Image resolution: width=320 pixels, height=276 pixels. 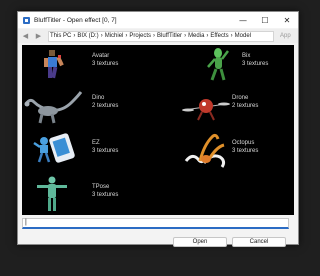 What do you see at coordinates (87, 149) in the screenshot?
I see `effect-item-ez: EZ 3 textures` at bounding box center [87, 149].